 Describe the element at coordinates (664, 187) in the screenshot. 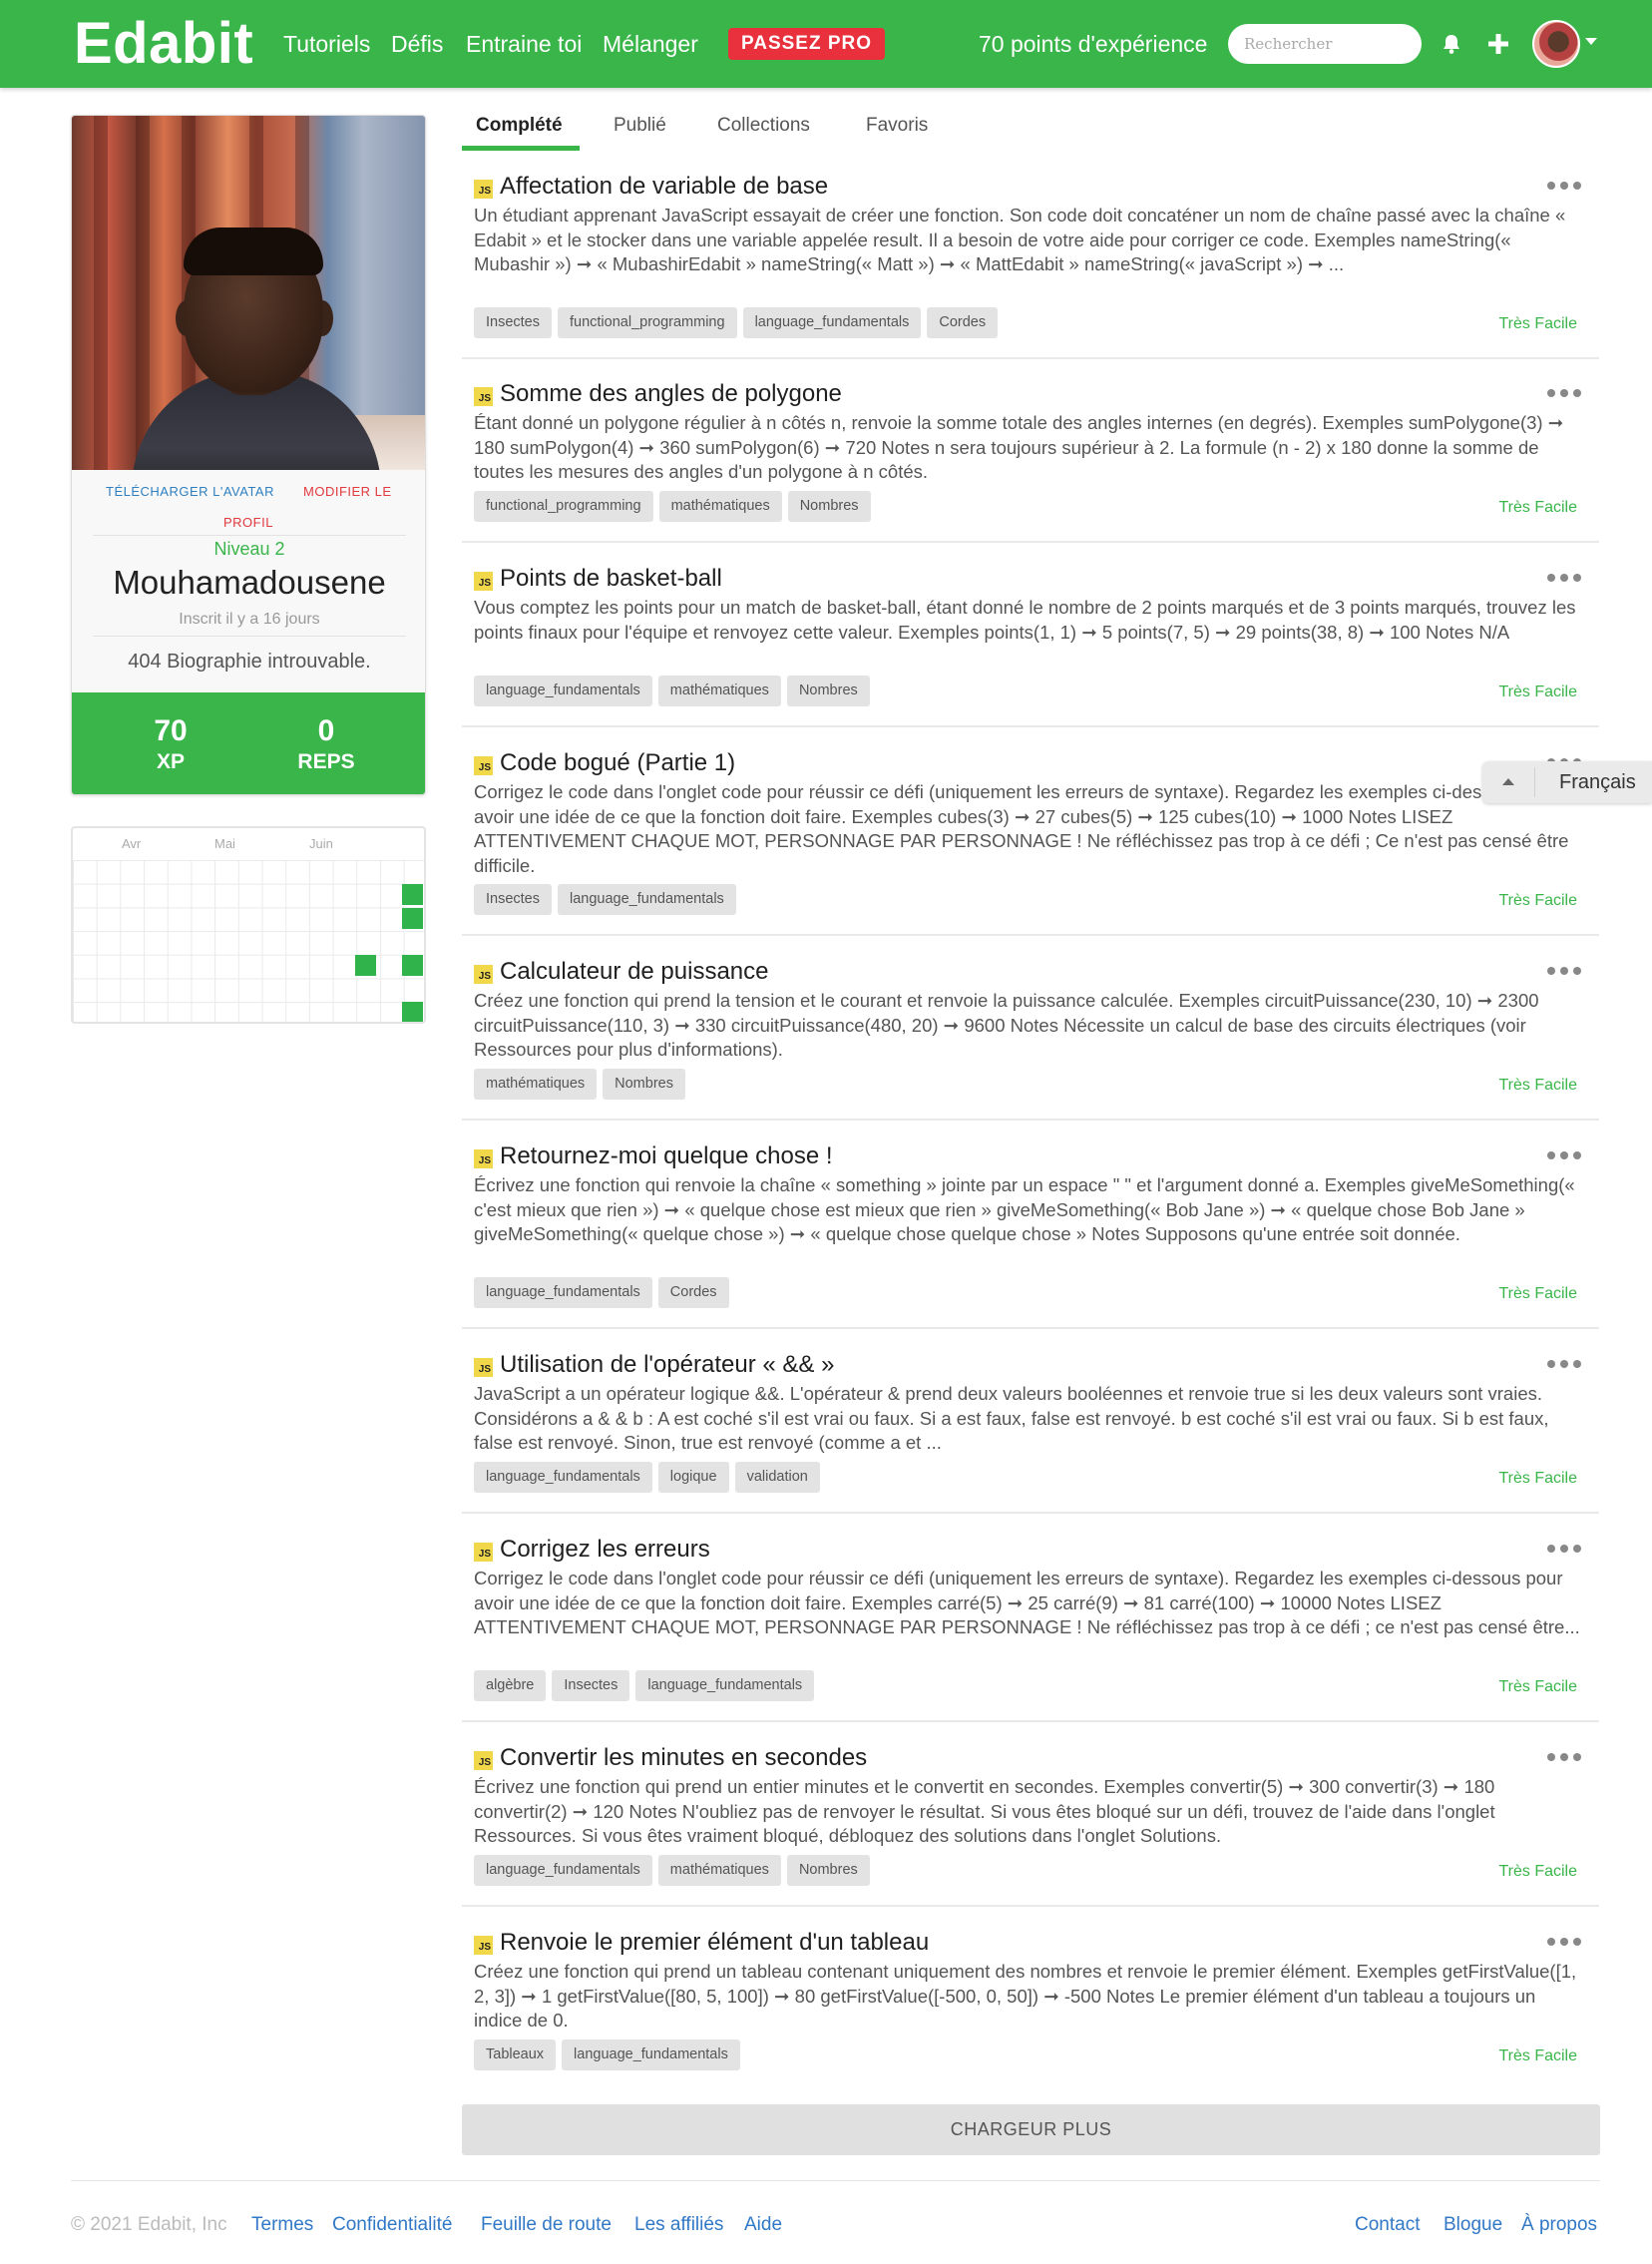

I see `challenge-title: Affectation de variable de base` at that location.